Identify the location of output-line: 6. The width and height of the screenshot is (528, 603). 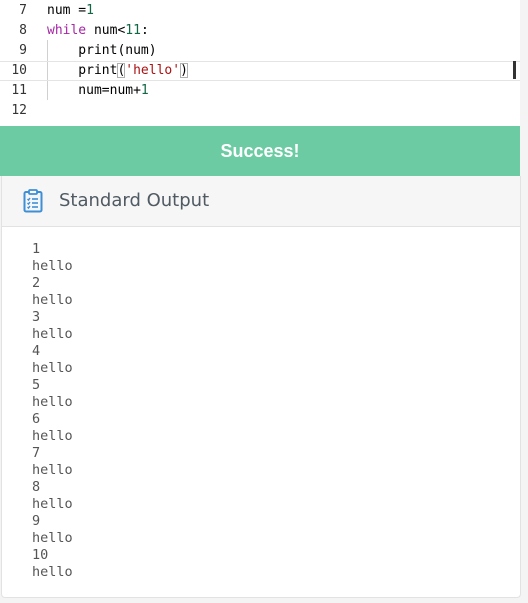
(36, 419).